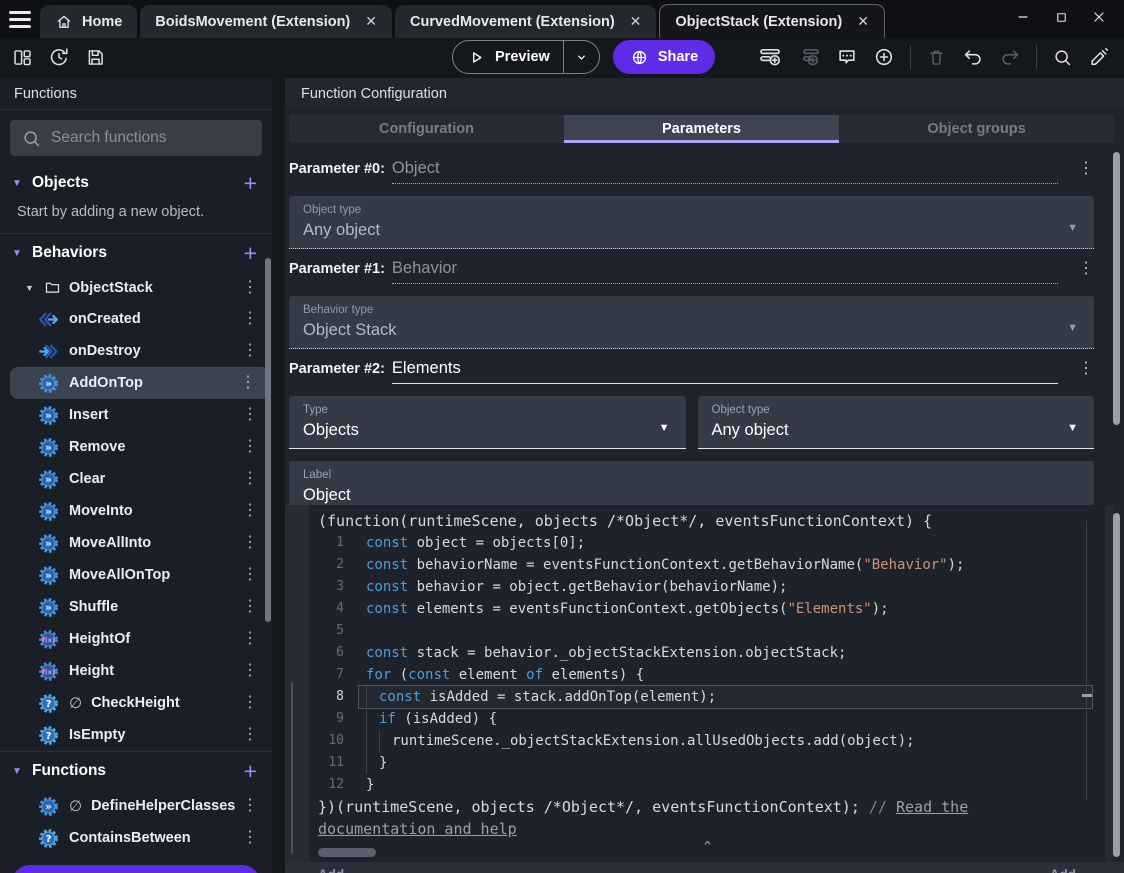  What do you see at coordinates (136, 253) in the screenshot?
I see `behaviors-section-header: ▼ Behaviors +` at bounding box center [136, 253].